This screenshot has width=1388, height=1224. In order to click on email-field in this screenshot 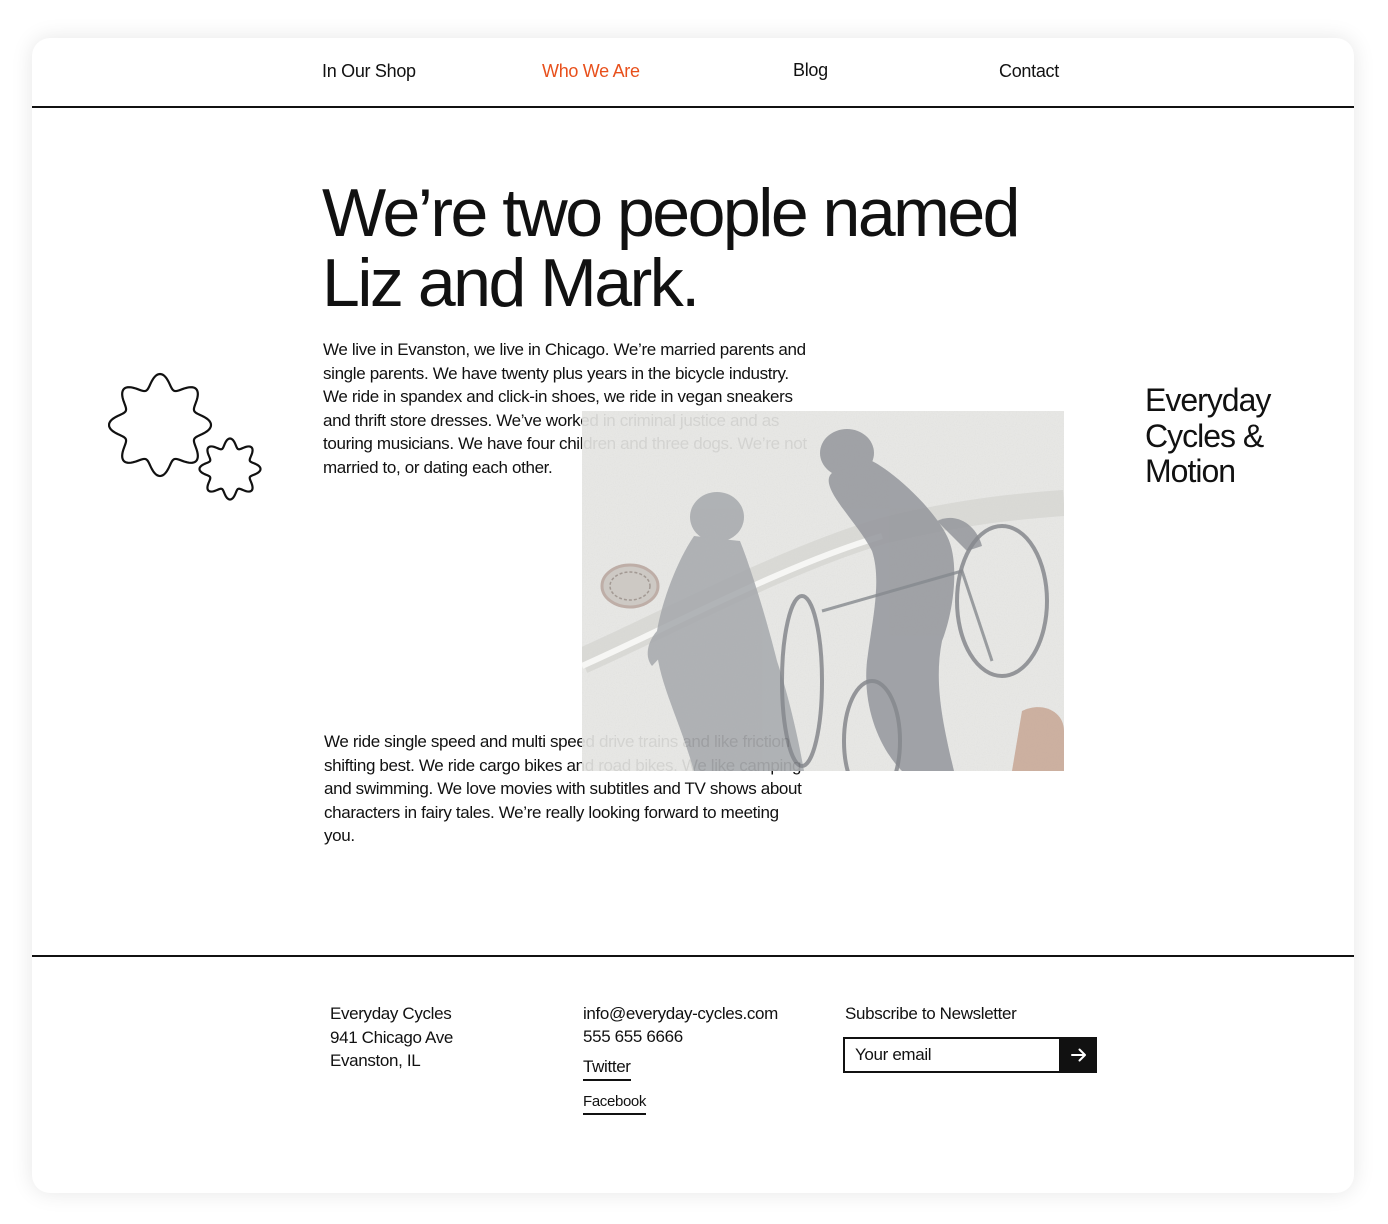, I will do `click(952, 1055)`.